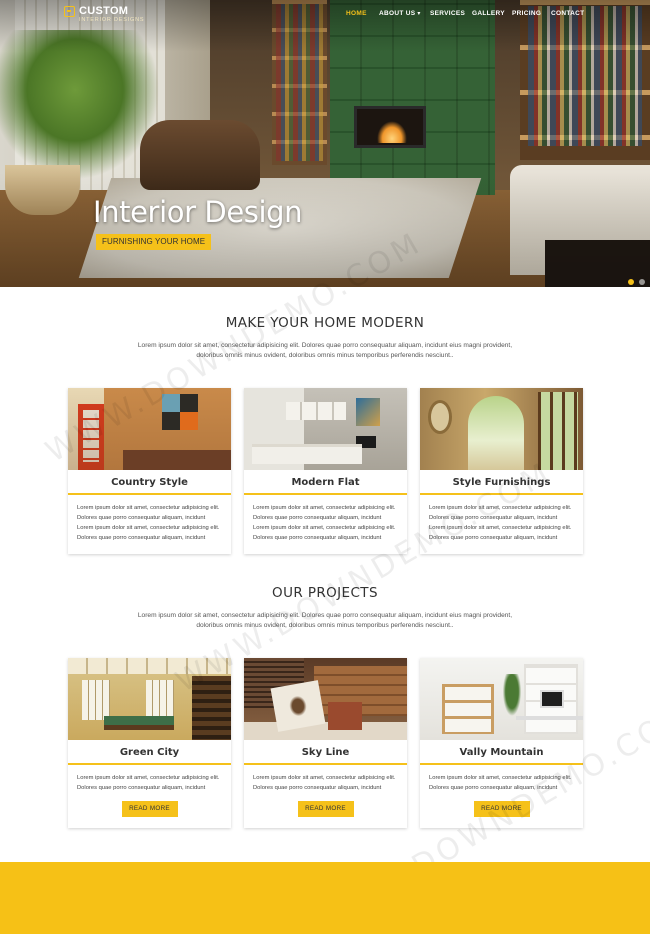  I want to click on brand-logo: CUSTOM INTERIOR DESIGNS, so click(104, 14).